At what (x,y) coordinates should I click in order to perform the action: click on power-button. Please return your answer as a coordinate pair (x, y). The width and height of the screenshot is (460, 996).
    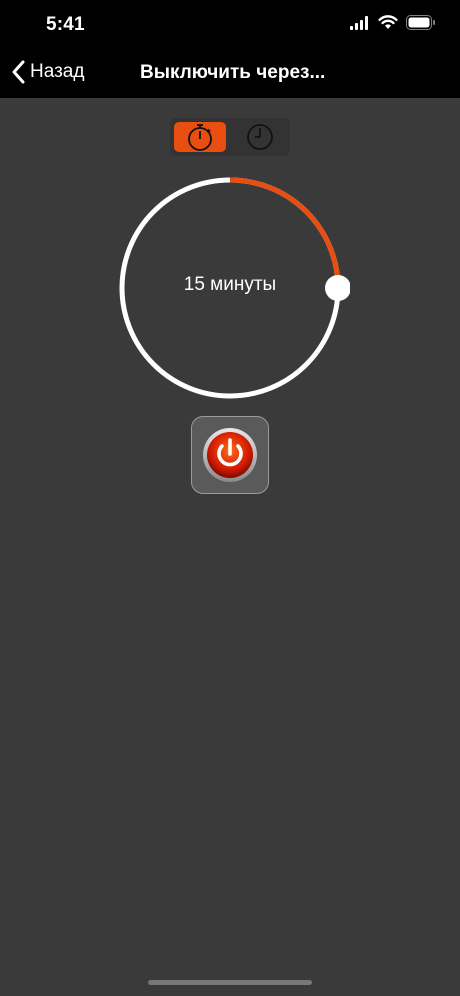
    Looking at the image, I should click on (230, 455).